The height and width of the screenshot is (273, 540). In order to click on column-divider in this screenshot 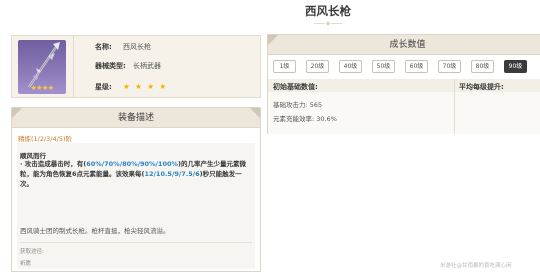, I will do `click(454, 106)`.